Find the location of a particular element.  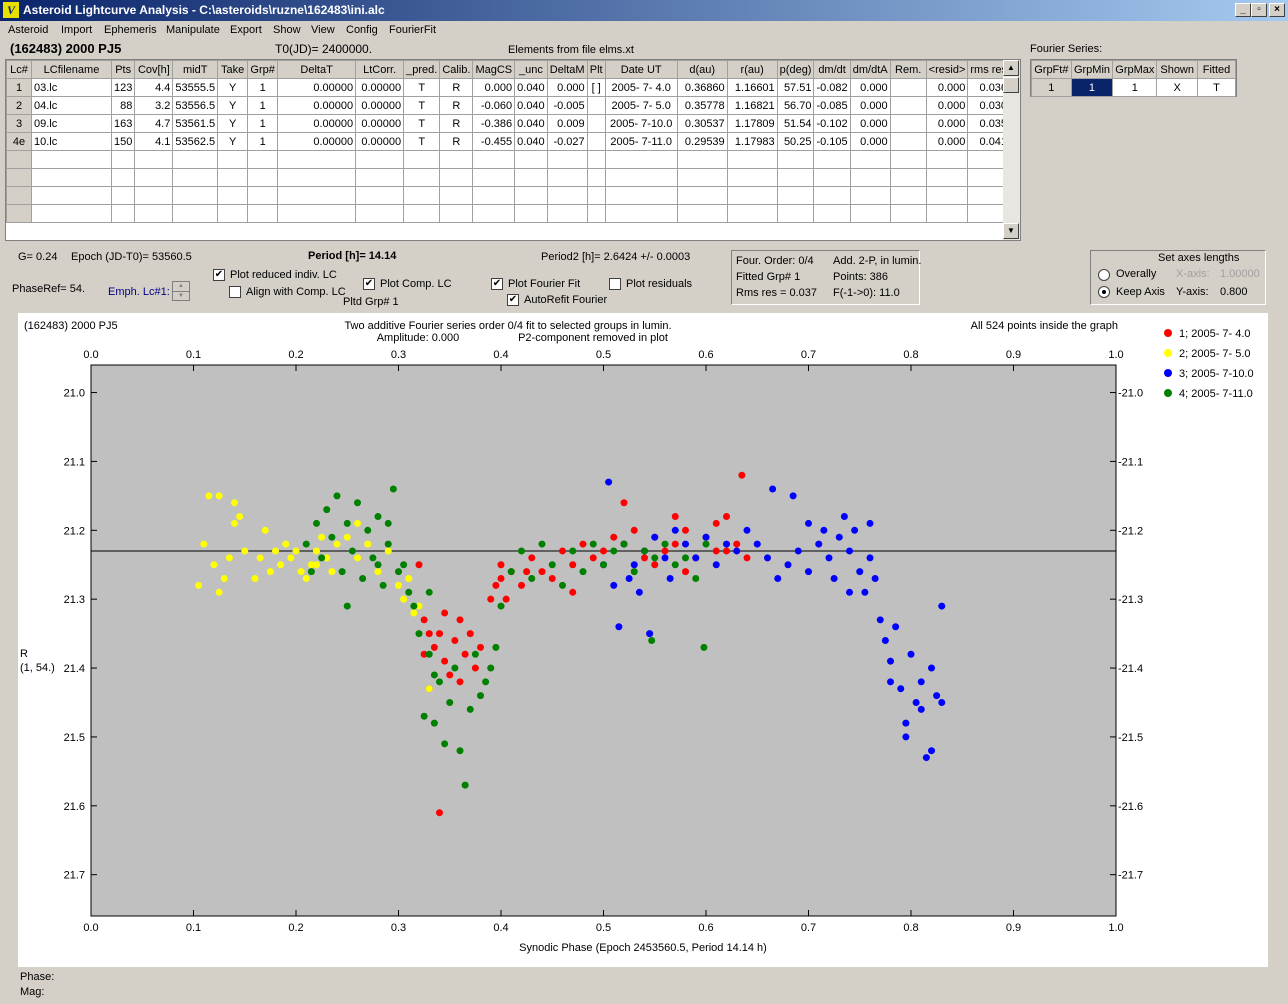

fourier-column-header: Shown is located at coordinates (1177, 69).